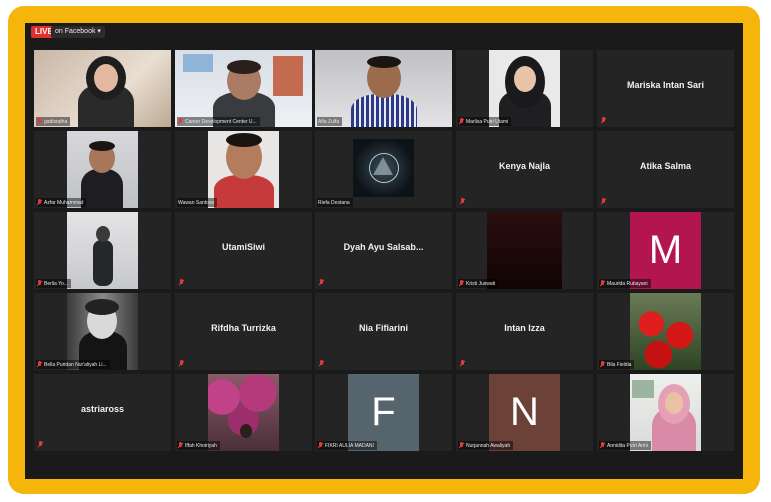  Describe the element at coordinates (478, 283) in the screenshot. I see `participant-name-label: Kristi Juswati` at that location.